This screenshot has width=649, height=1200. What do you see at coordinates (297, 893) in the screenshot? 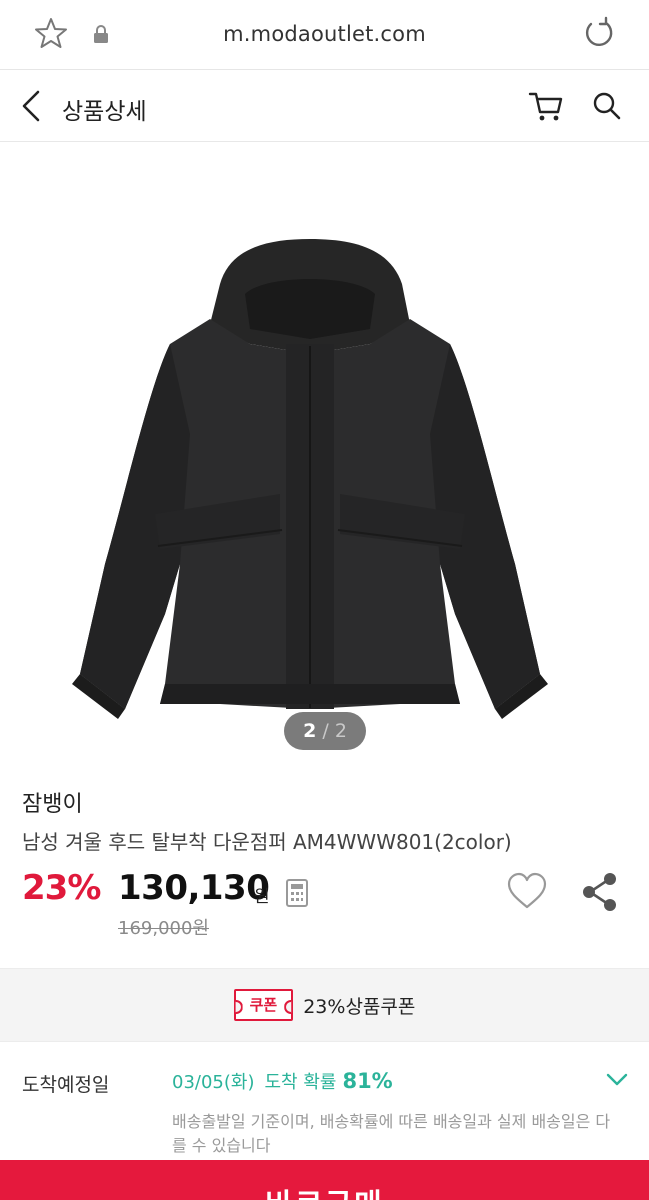
I see `calculator-icon` at bounding box center [297, 893].